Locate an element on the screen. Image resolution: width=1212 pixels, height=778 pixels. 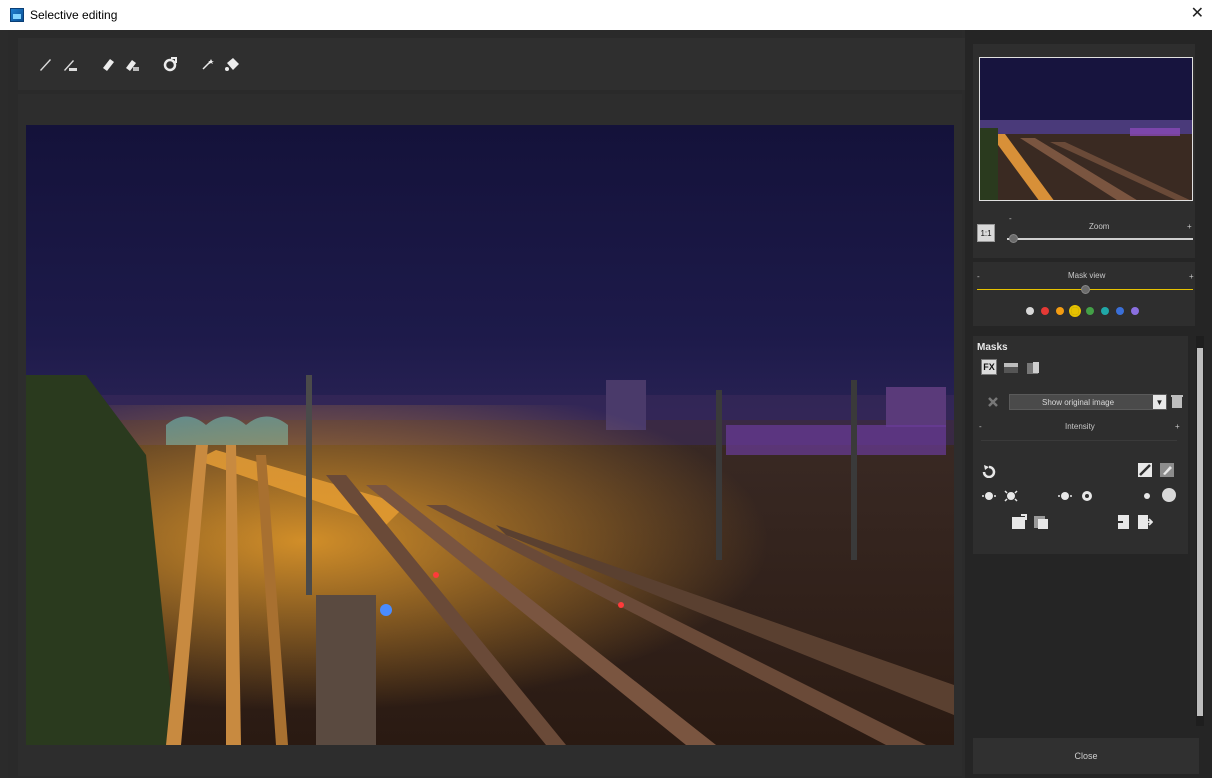
copy-mask-icon is located at coordinates (1033, 368).